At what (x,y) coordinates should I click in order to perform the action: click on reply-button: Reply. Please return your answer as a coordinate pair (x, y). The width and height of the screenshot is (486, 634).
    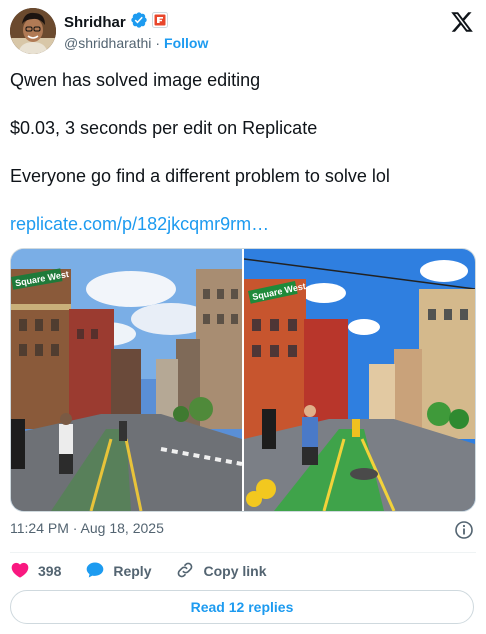
    Looking at the image, I should click on (118, 571).